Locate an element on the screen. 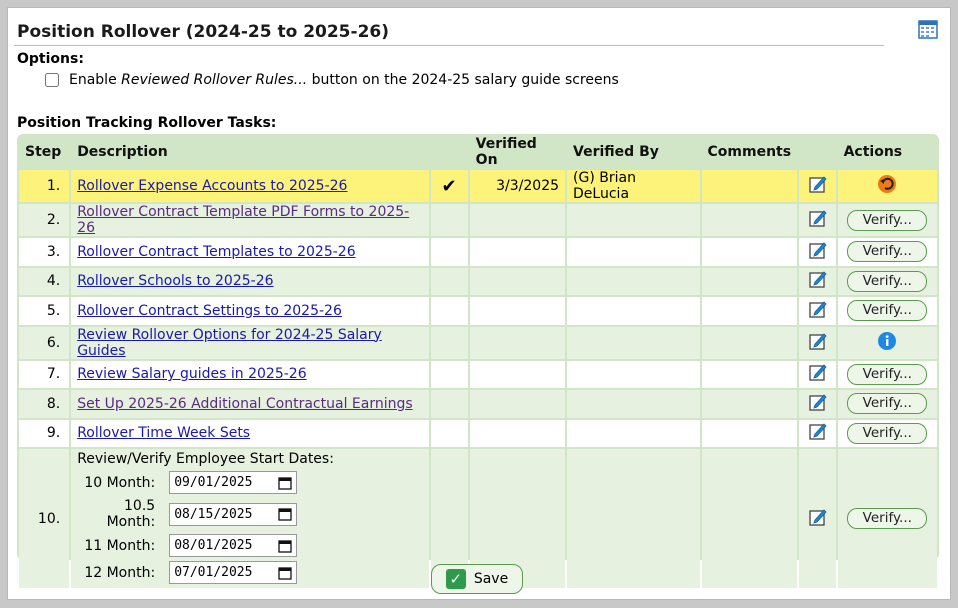 The image size is (958, 608). step-number: 9. is located at coordinates (44, 433).